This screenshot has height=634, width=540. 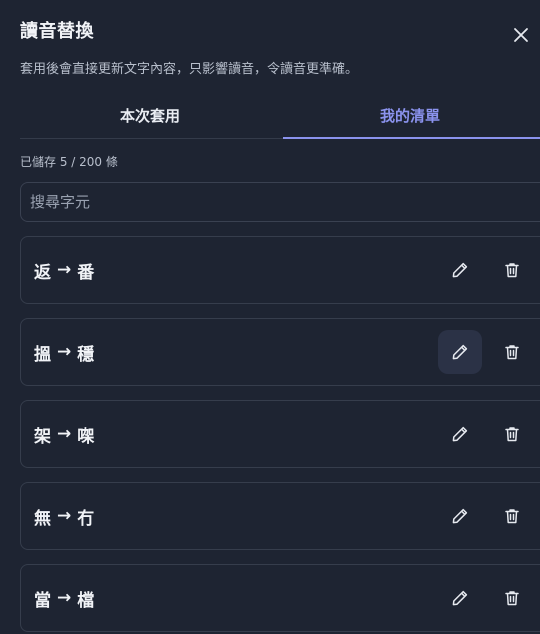 What do you see at coordinates (43, 518) in the screenshot?
I see `rule-from: 無` at bounding box center [43, 518].